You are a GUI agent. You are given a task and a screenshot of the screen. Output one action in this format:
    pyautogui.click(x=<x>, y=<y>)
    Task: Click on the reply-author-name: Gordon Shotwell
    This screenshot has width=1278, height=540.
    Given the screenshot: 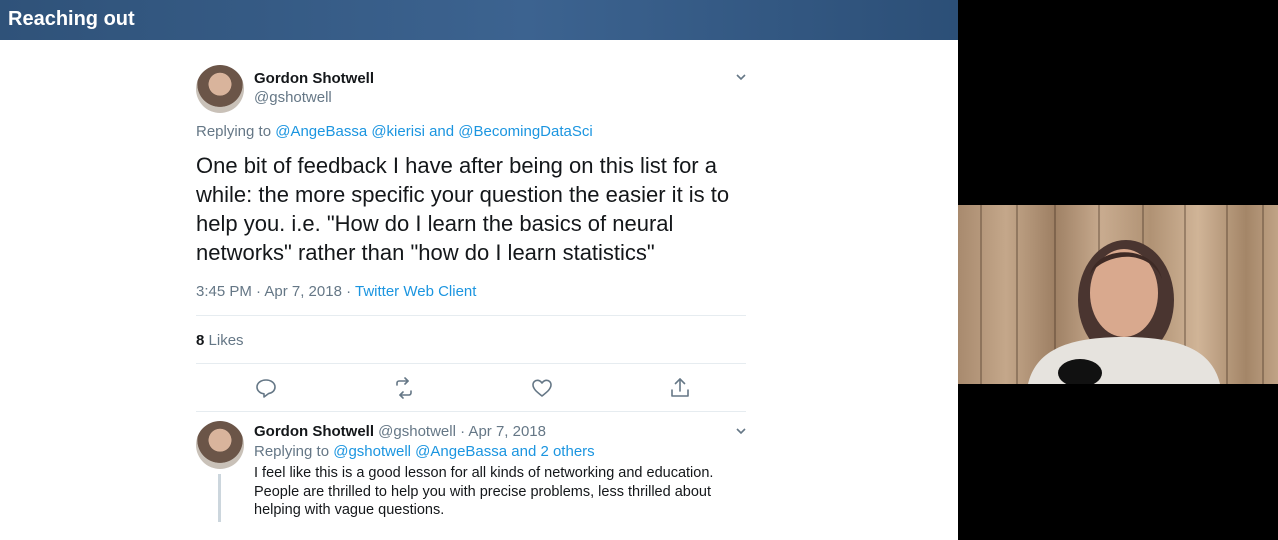 What is the action you would take?
    pyautogui.click(x=314, y=431)
    